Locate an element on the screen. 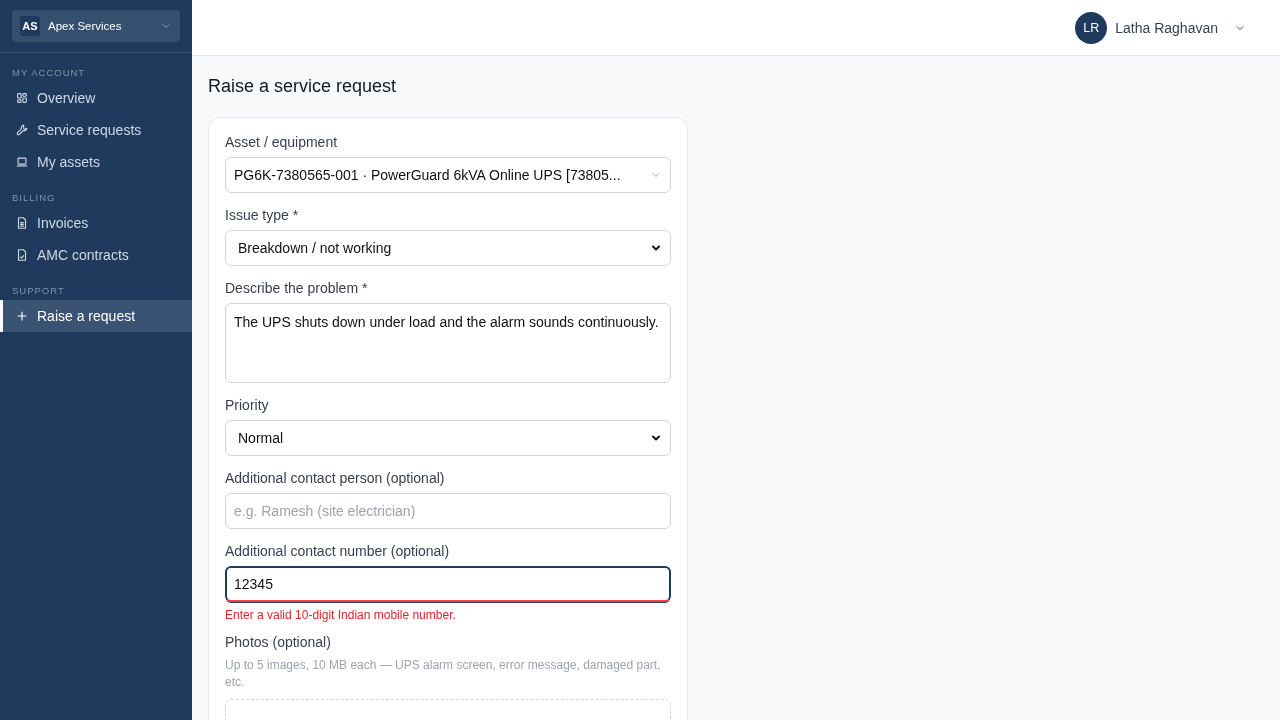 This screenshot has width=1280, height=720. wrench-icon is located at coordinates (22, 130).